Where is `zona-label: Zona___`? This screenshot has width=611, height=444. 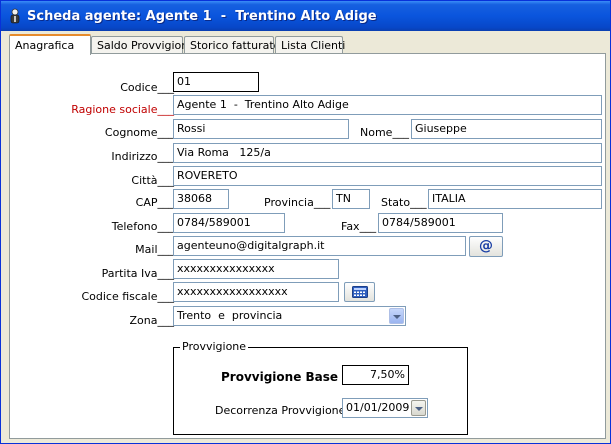
zona-label: Zona___ is located at coordinates (151, 320).